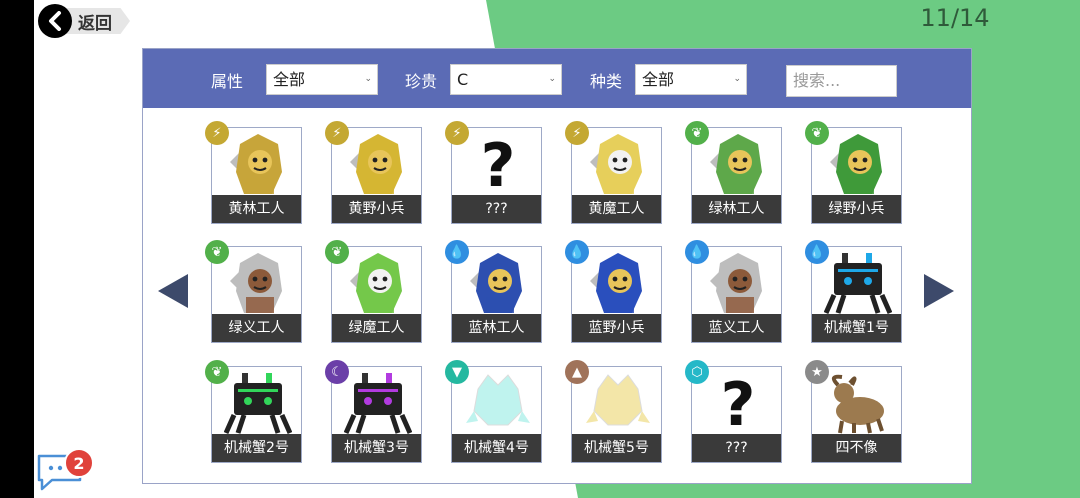 This screenshot has width=1080, height=498. What do you see at coordinates (817, 372) in the screenshot?
I see `star-element-icon: ★` at bounding box center [817, 372].